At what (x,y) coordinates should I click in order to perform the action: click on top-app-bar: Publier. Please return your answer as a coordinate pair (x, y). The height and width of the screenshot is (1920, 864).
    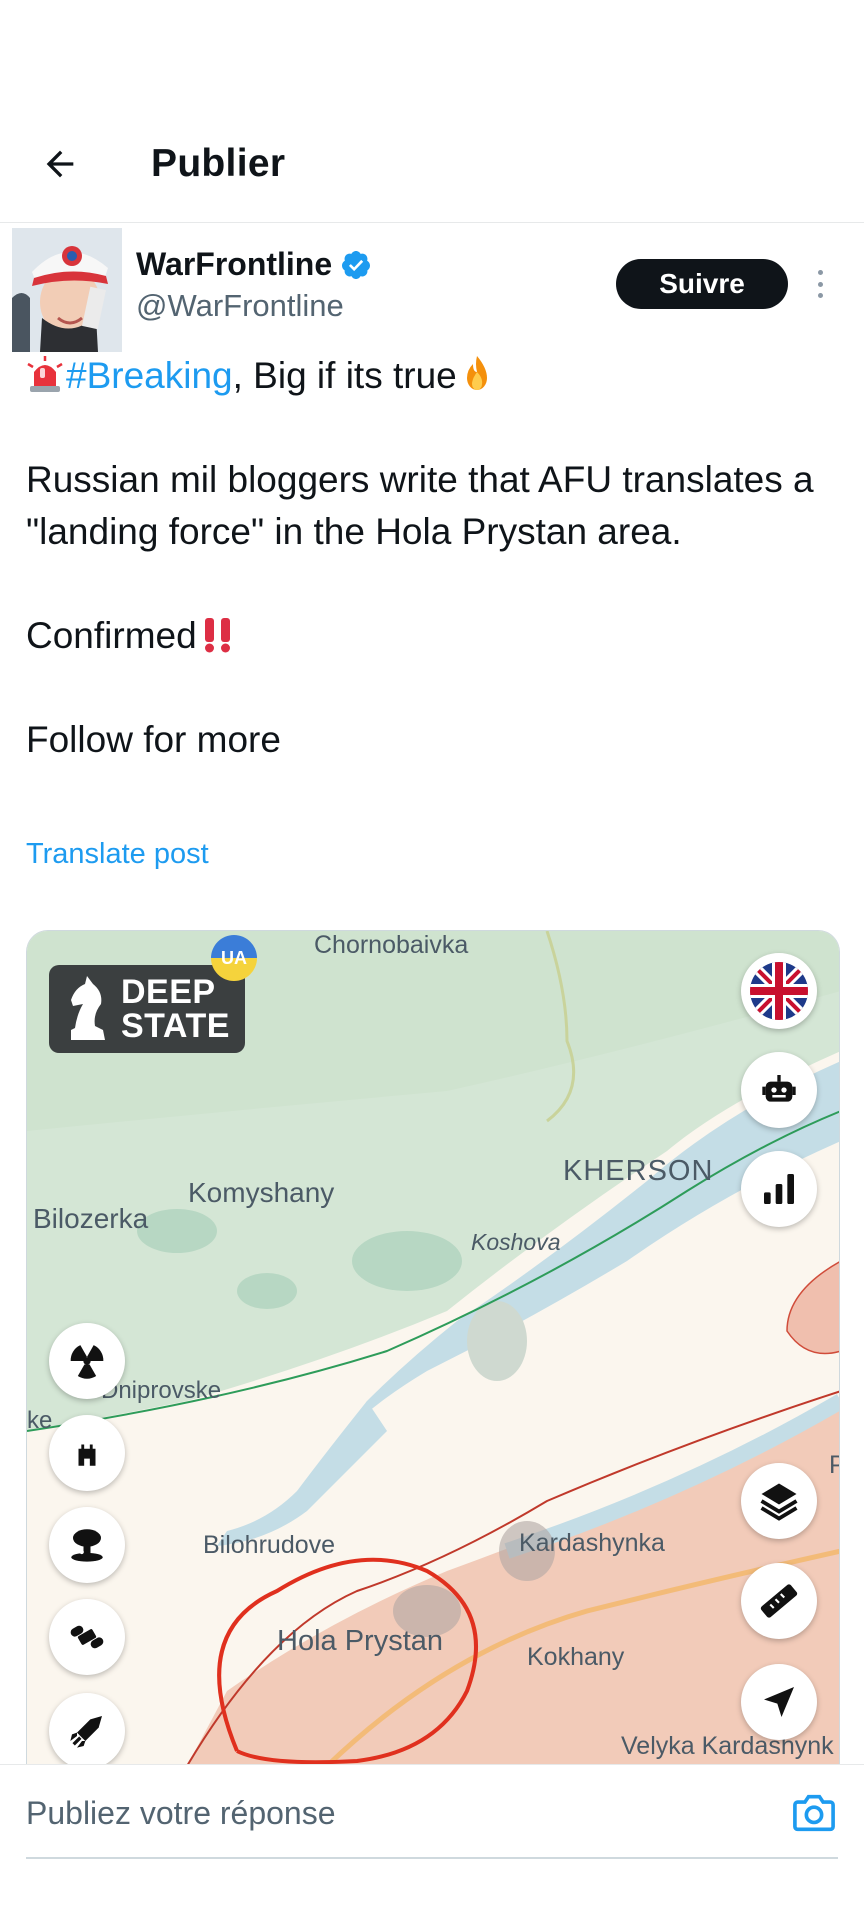
    Looking at the image, I should click on (432, 166).